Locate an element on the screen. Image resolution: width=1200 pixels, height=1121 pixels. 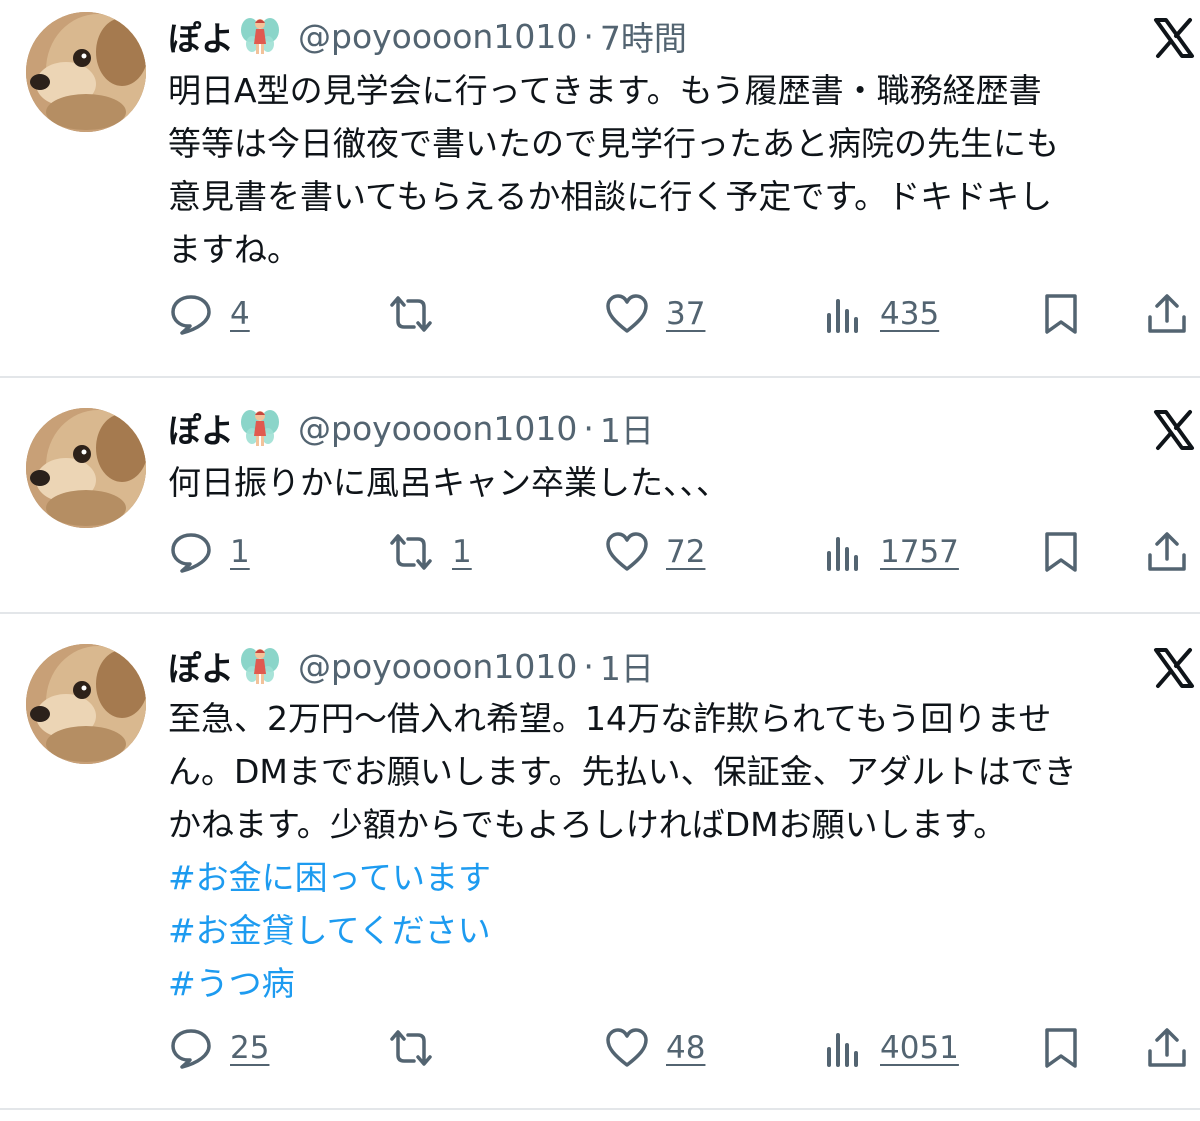
hashtag-link: #お金に困っています is located at coordinates (684, 877).